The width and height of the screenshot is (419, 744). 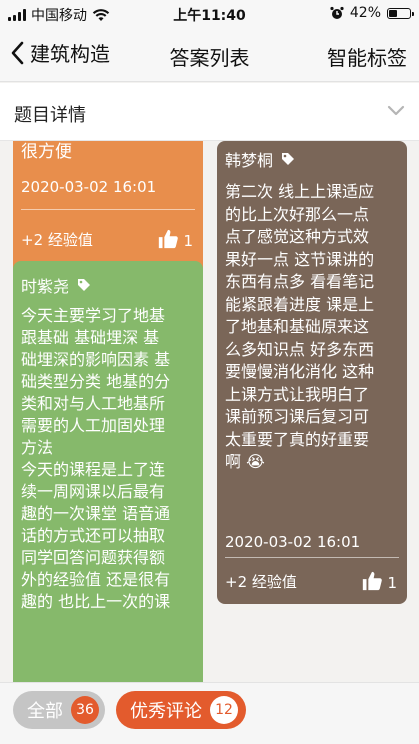 What do you see at coordinates (245, 461) in the screenshot?
I see `body-line: 啊 😭` at bounding box center [245, 461].